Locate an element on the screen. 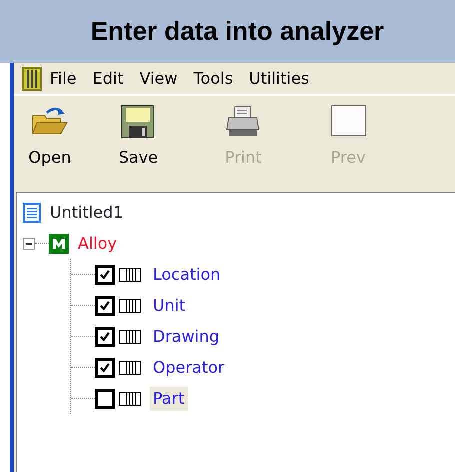 The width and height of the screenshot is (455, 472). floppy-disk-icon is located at coordinates (139, 122).